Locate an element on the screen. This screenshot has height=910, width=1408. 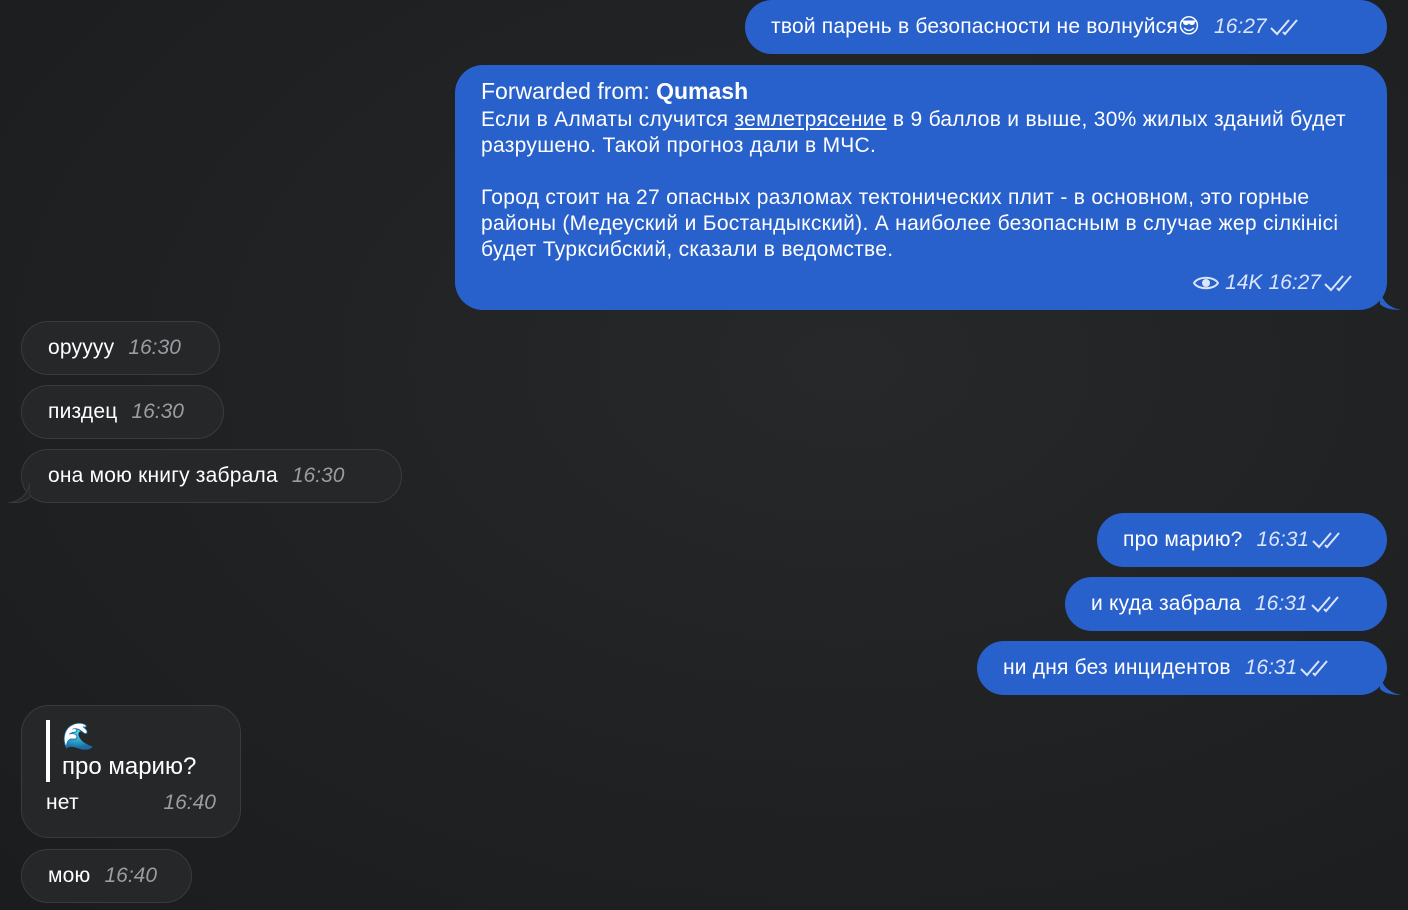
message-text: про марию? is located at coordinates (1183, 539).